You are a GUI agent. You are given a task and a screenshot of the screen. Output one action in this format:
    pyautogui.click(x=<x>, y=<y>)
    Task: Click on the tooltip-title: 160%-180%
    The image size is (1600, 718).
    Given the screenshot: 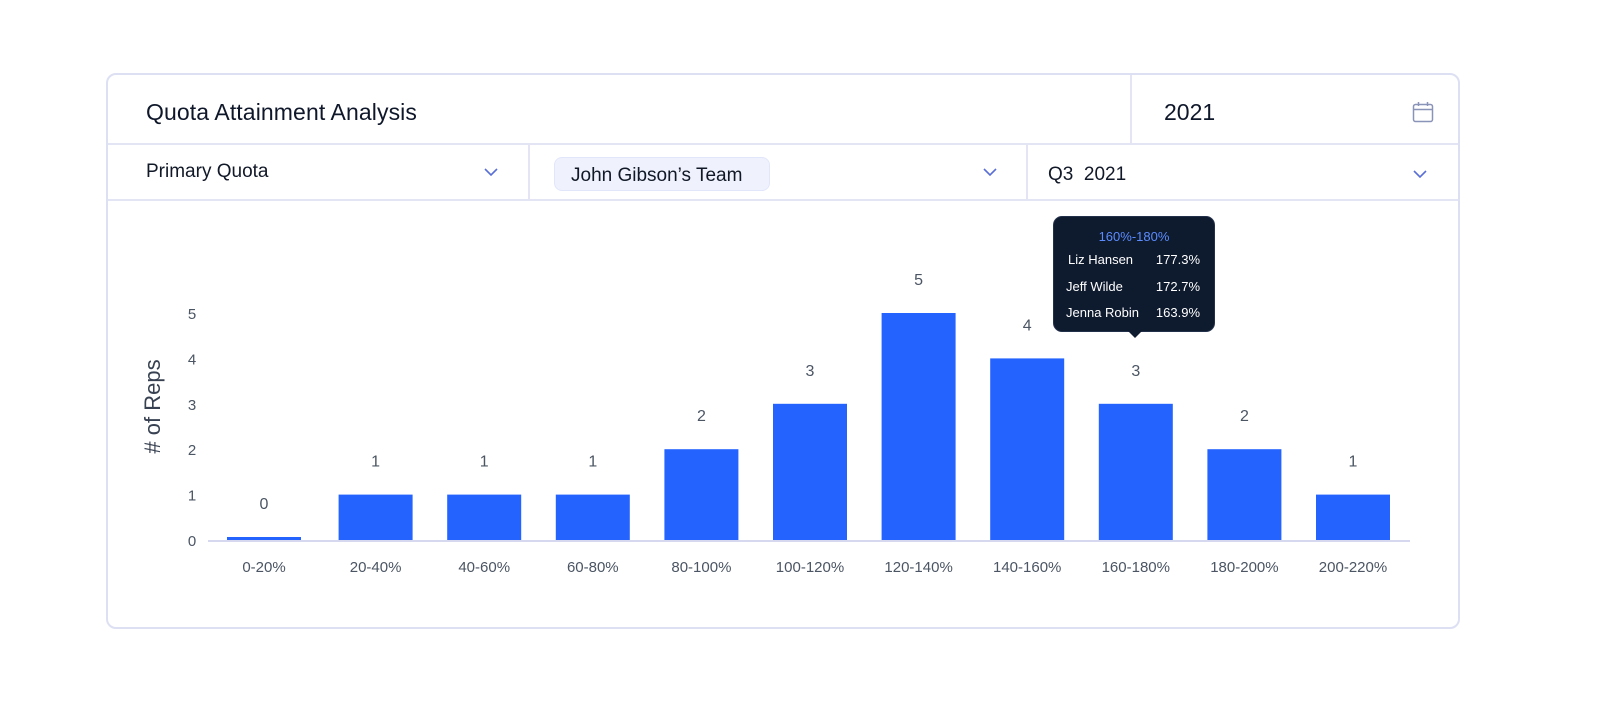 What is the action you would take?
    pyautogui.click(x=1134, y=236)
    